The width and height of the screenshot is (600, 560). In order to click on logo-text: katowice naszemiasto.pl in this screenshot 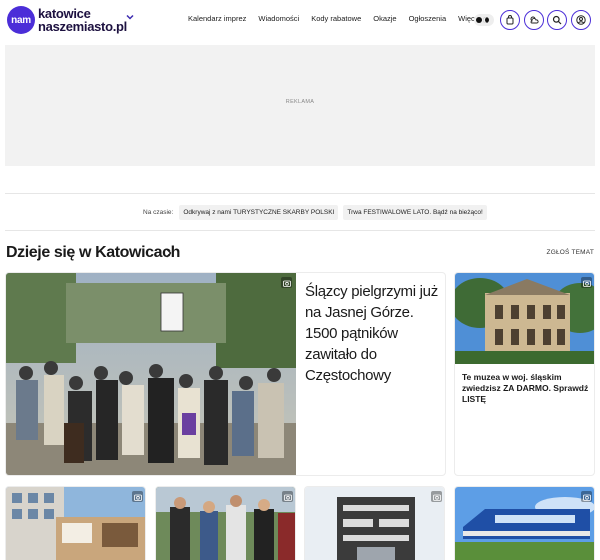, I will do `click(82, 20)`.